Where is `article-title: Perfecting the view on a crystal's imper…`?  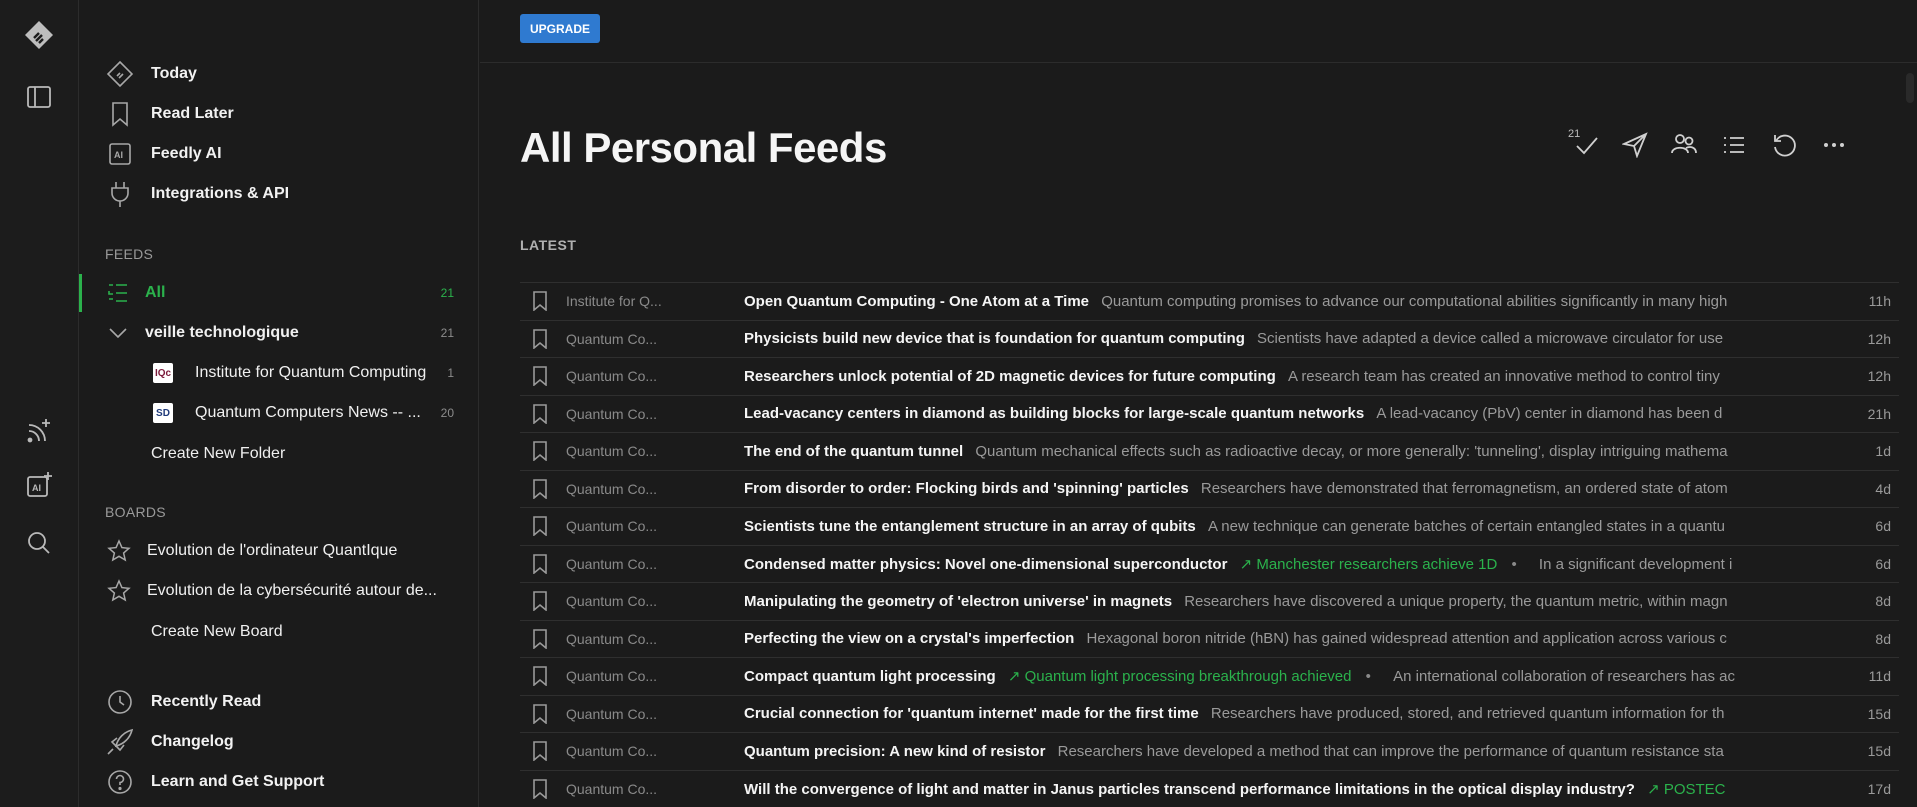 article-title: Perfecting the view on a crystal's imper… is located at coordinates (909, 638).